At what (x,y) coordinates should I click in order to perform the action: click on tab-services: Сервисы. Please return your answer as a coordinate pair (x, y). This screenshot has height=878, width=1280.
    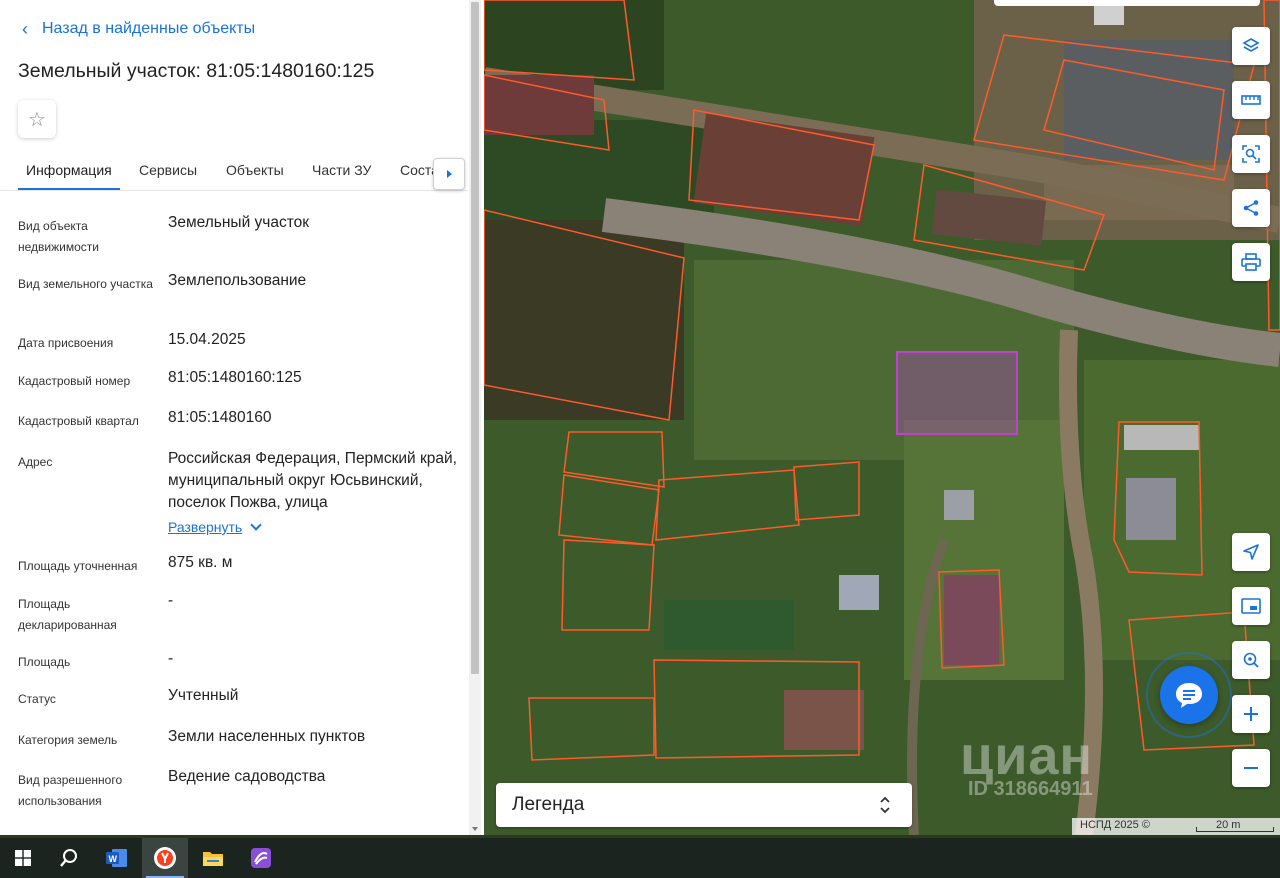
    Looking at the image, I should click on (168, 170).